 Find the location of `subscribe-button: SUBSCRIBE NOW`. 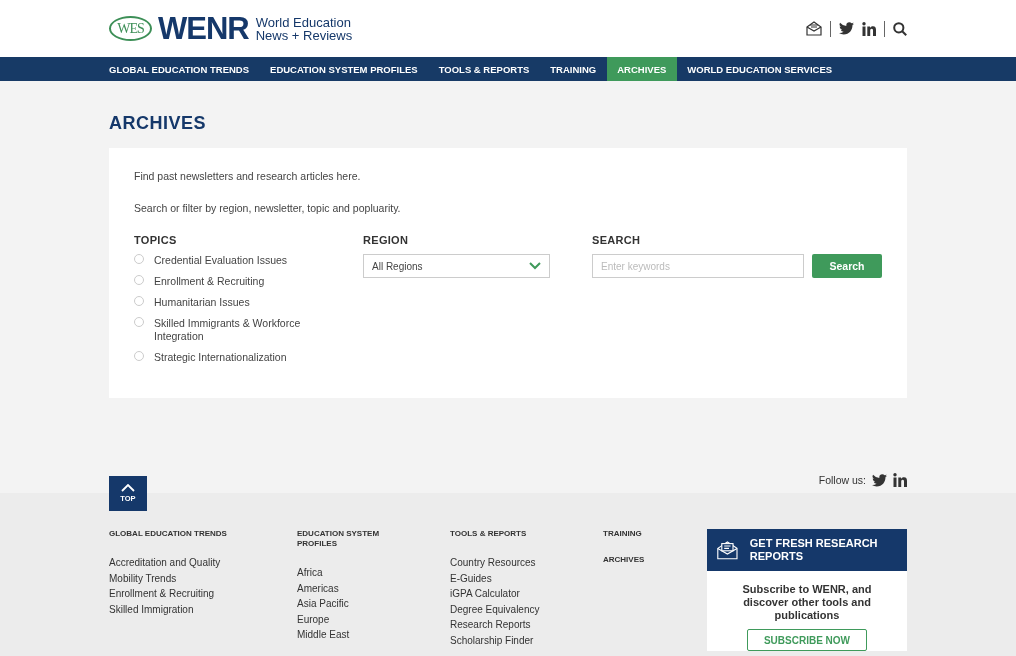

subscribe-button: SUBSCRIBE NOW is located at coordinates (807, 640).